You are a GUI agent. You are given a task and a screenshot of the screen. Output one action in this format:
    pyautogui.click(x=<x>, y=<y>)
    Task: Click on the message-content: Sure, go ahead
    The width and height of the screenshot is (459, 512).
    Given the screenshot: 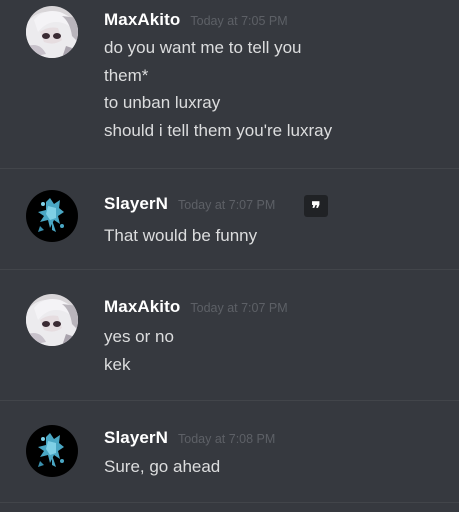 What is the action you would take?
    pyautogui.click(x=162, y=467)
    